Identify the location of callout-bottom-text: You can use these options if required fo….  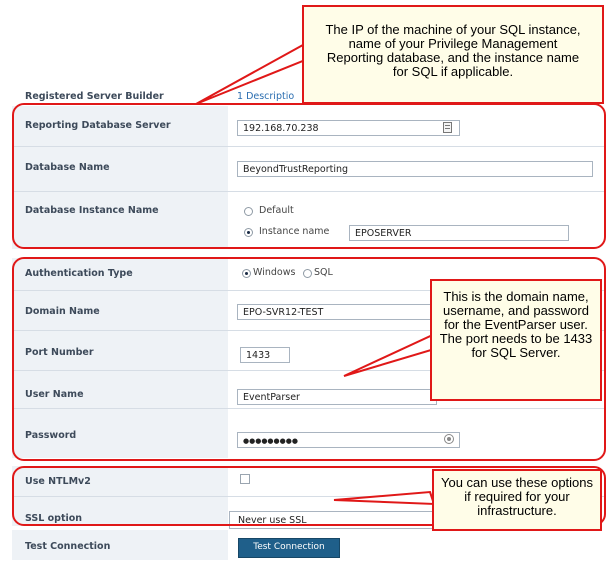
(517, 496).